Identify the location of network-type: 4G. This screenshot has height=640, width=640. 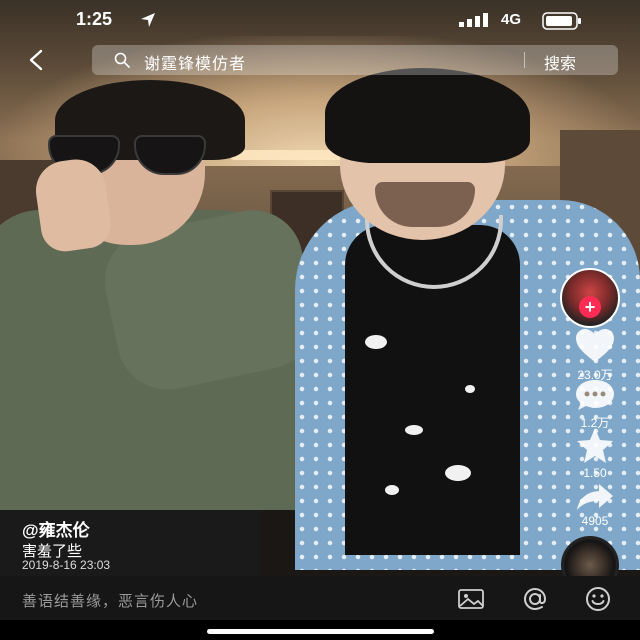
(511, 19).